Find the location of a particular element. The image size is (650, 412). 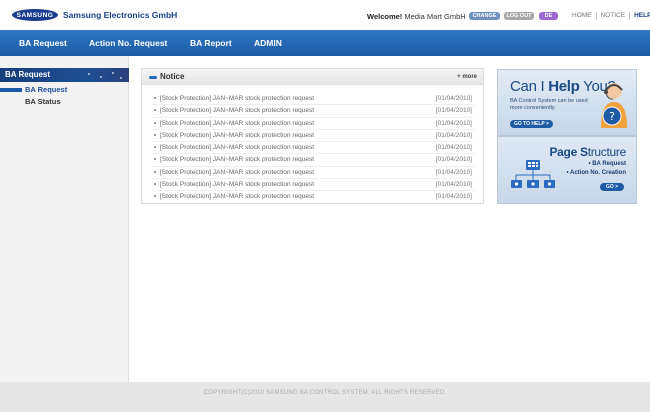

page-title-rest: tructure is located at coordinates (607, 152).